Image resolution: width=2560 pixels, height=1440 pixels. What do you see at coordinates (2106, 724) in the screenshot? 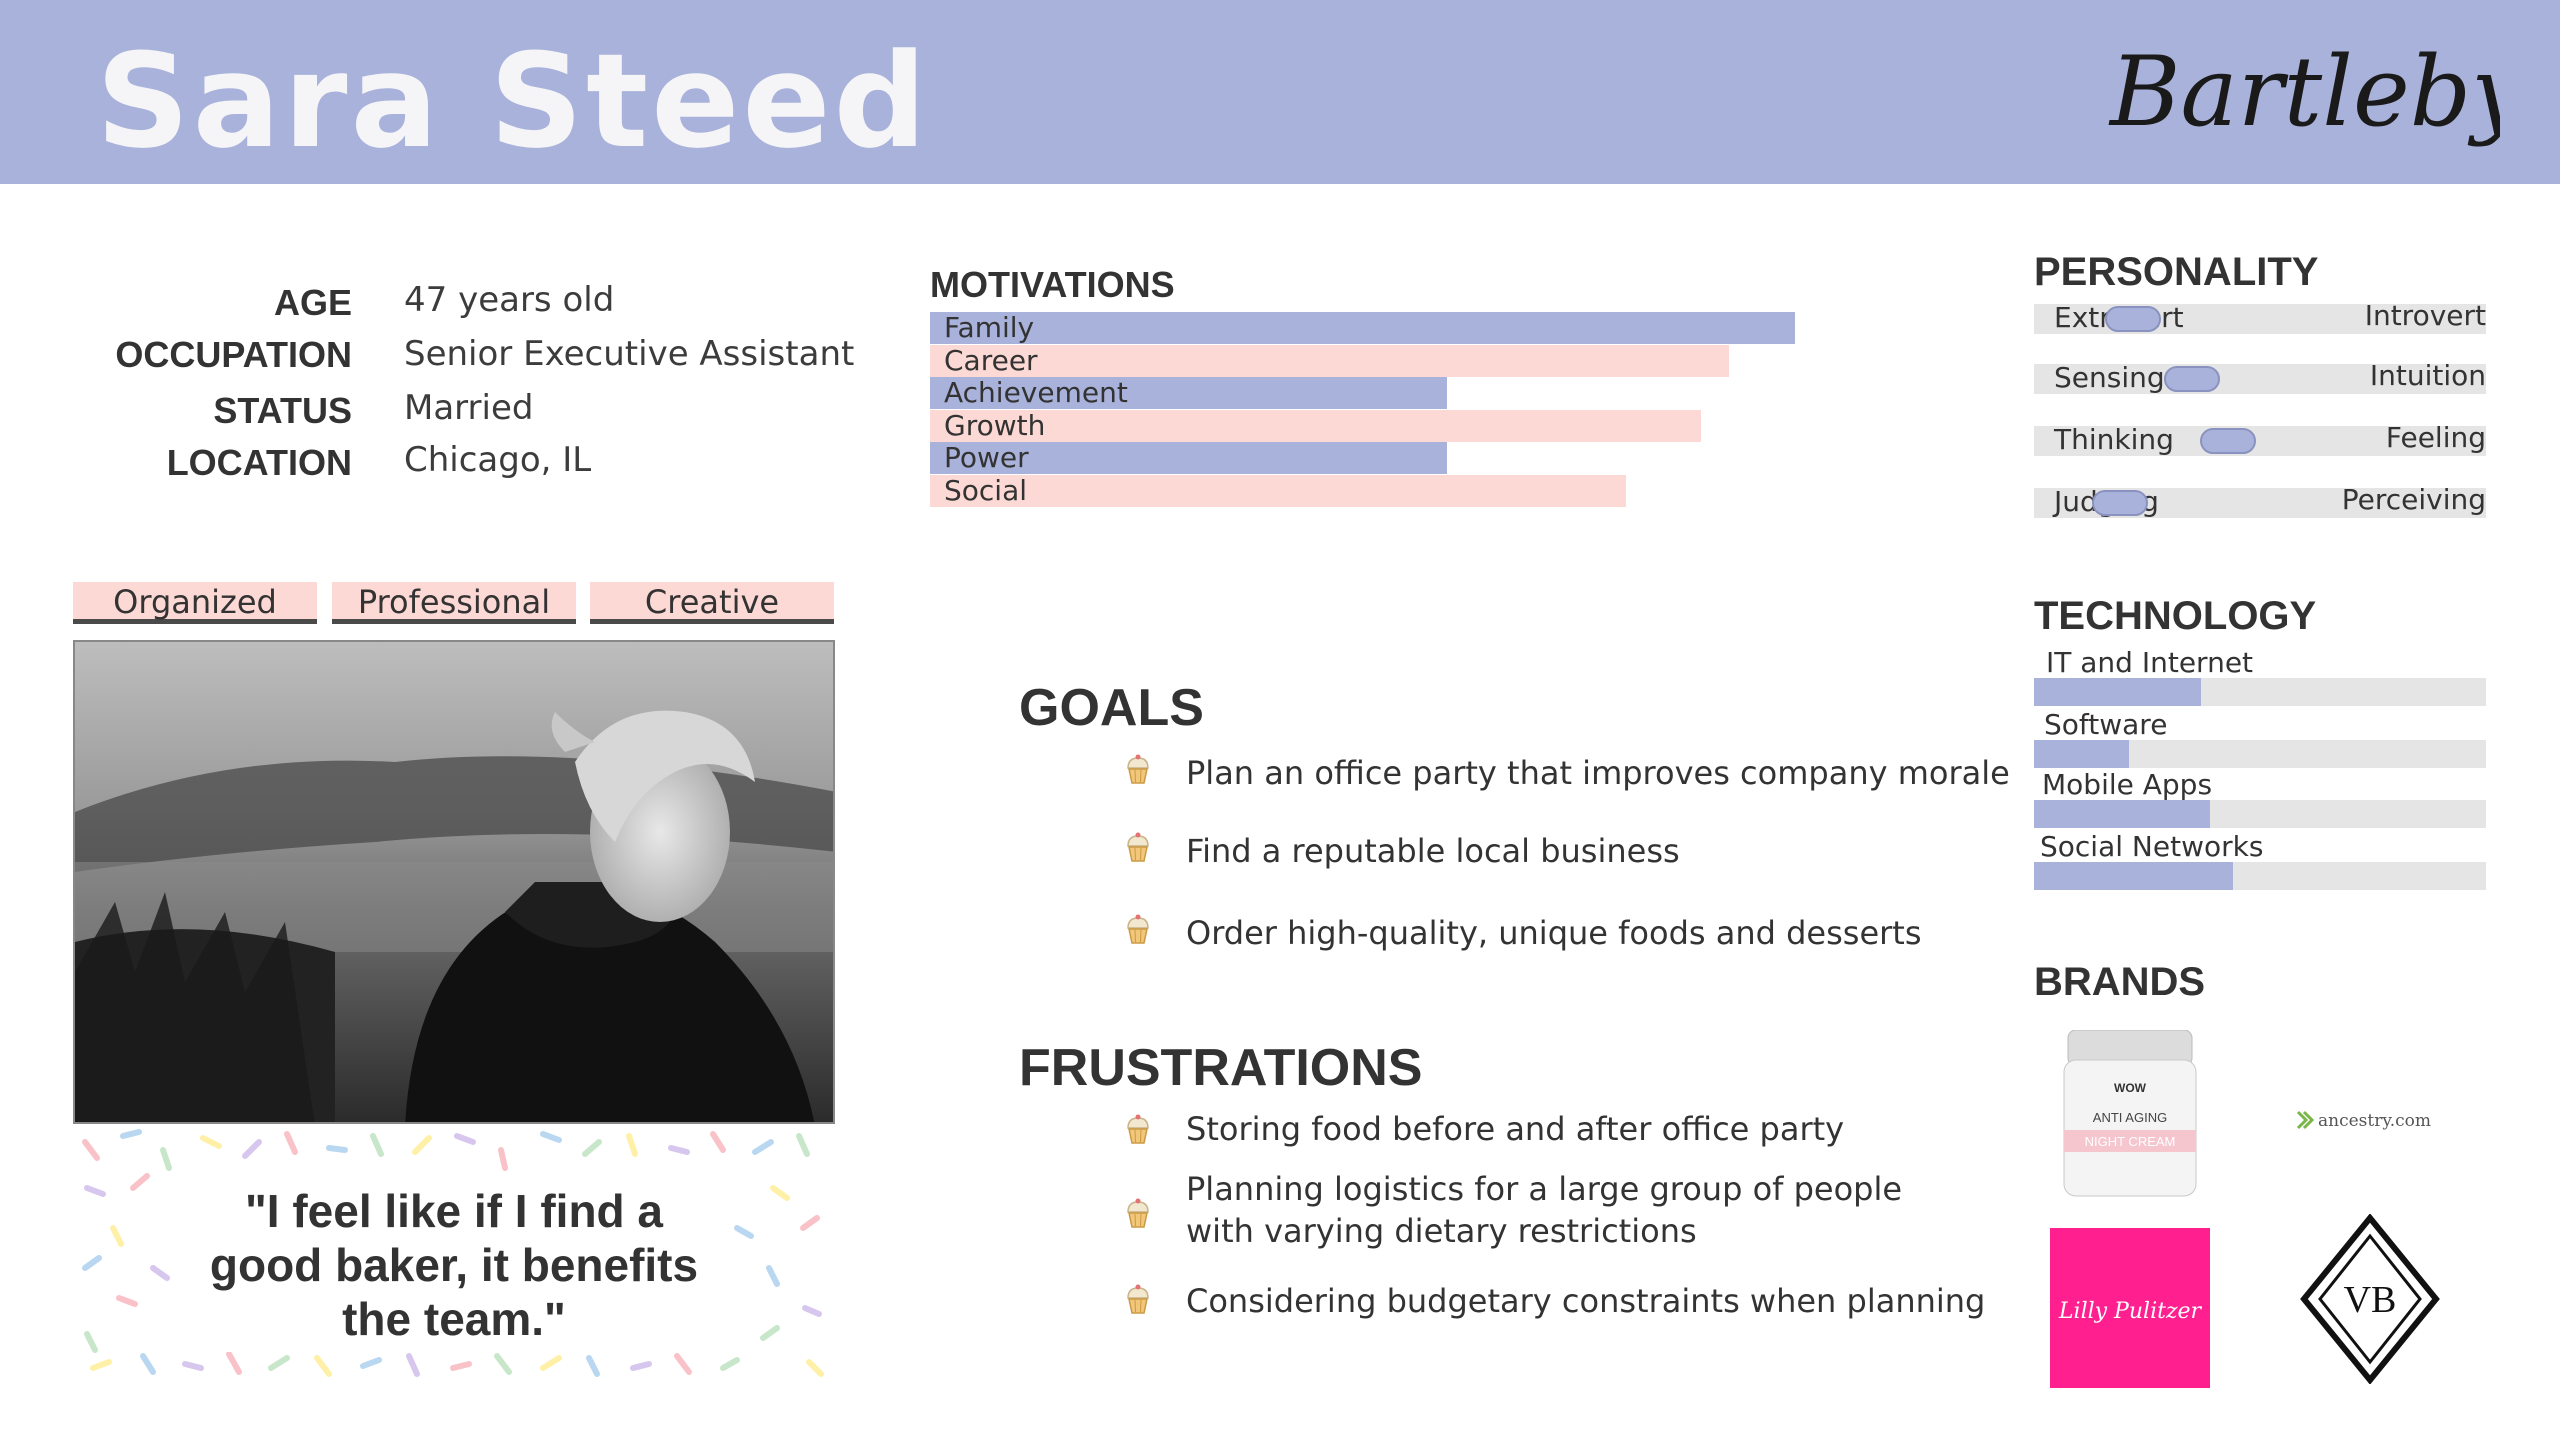
I see `technology-label: Software` at bounding box center [2106, 724].